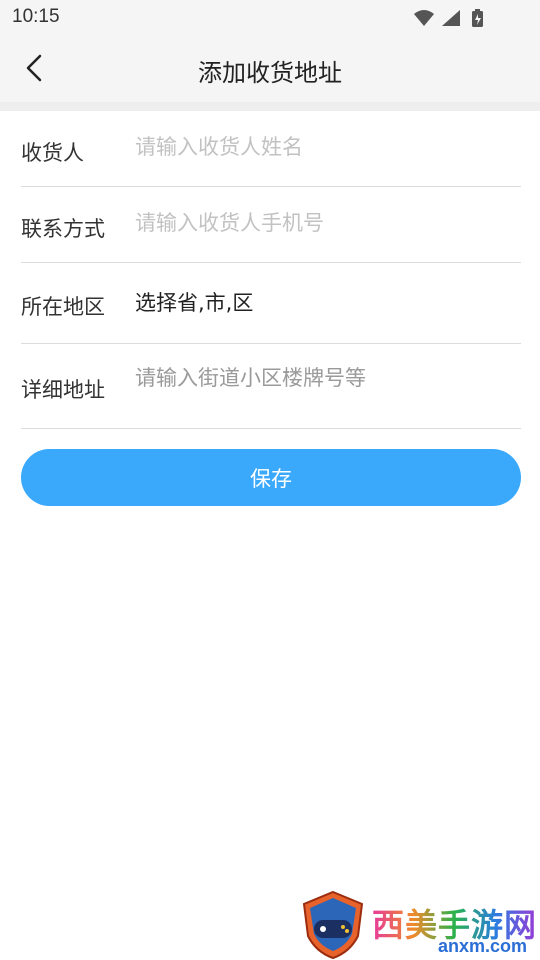 Image resolution: width=540 pixels, height=960 pixels. Describe the element at coordinates (477, 18) in the screenshot. I see `battery-icon` at that location.